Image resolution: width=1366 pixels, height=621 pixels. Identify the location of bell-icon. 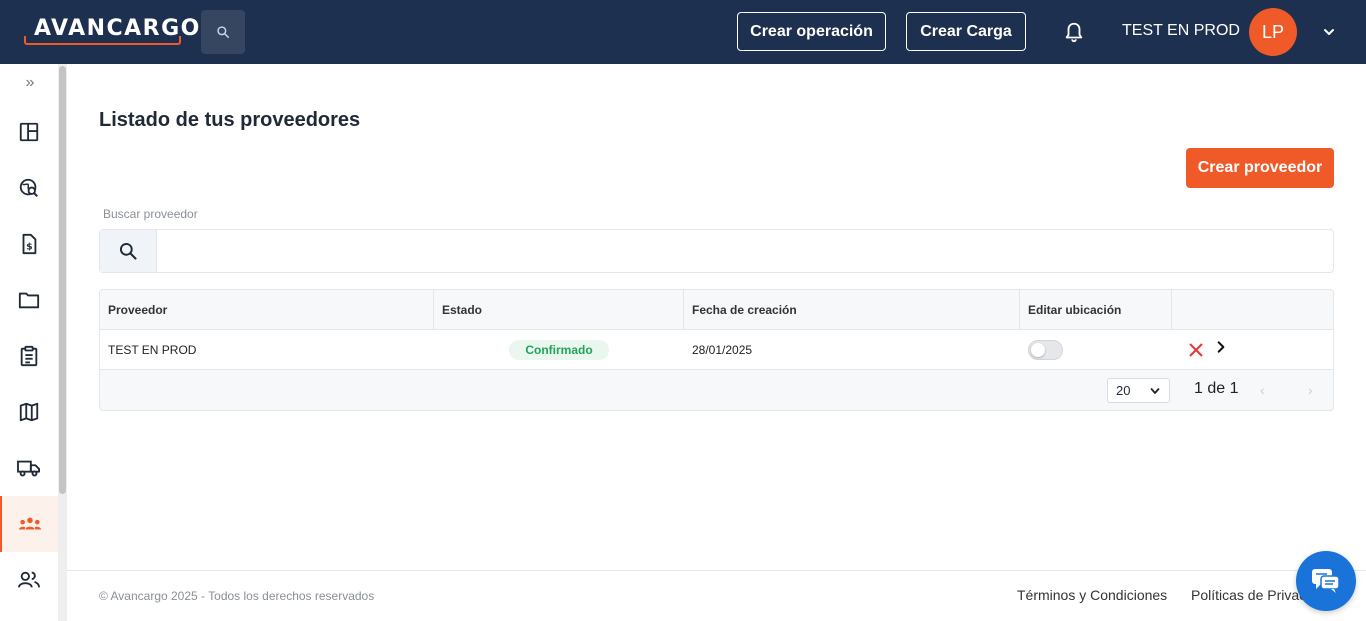
(1074, 32).